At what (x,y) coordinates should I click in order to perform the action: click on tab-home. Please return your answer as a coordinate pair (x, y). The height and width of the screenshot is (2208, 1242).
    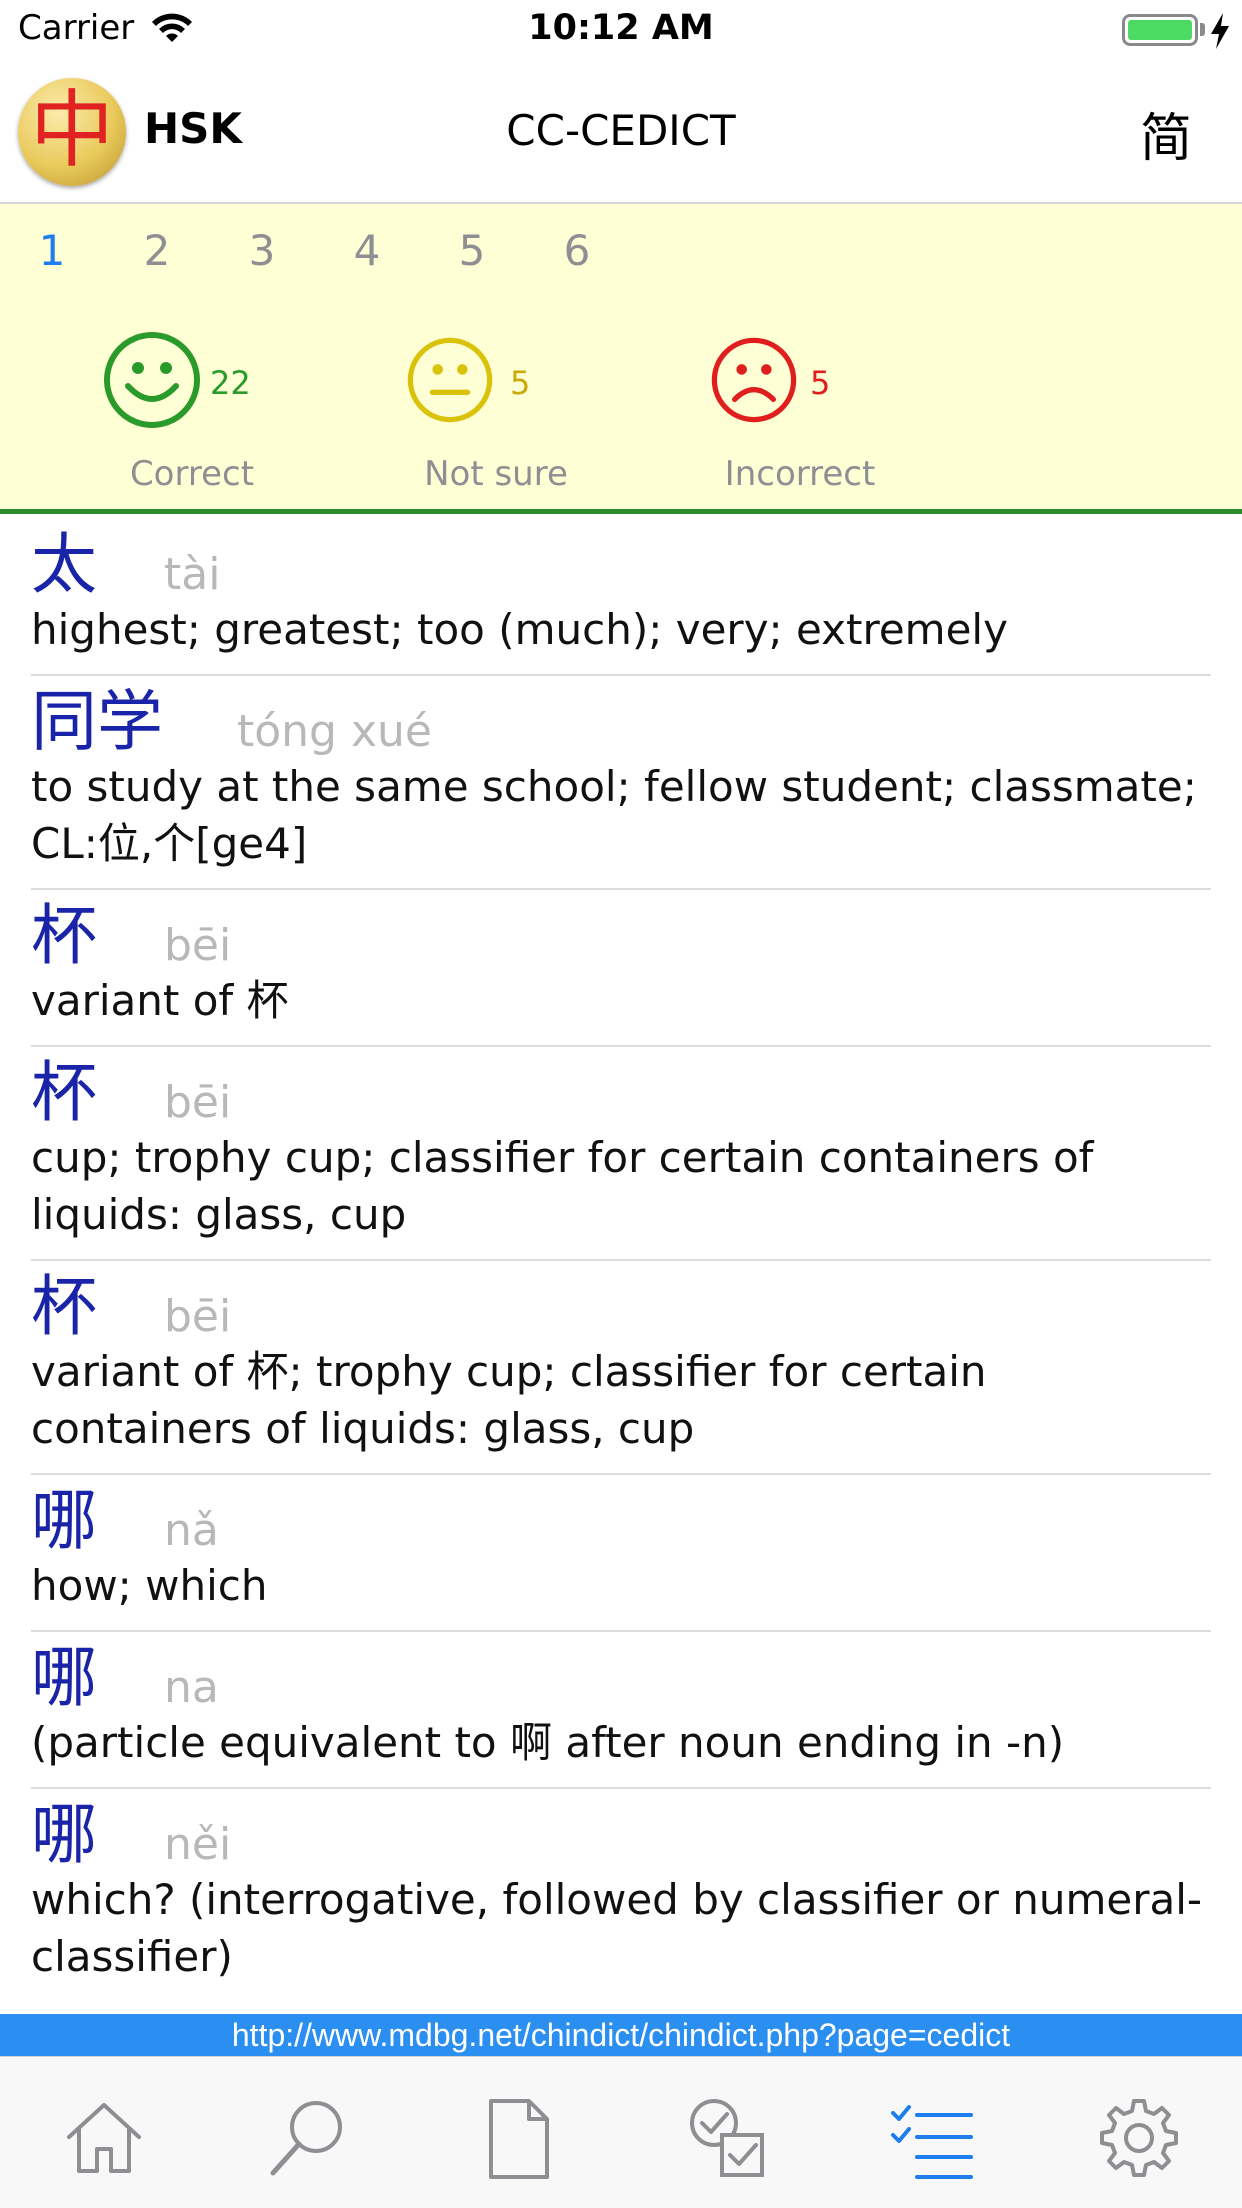
    Looking at the image, I should click on (104, 2138).